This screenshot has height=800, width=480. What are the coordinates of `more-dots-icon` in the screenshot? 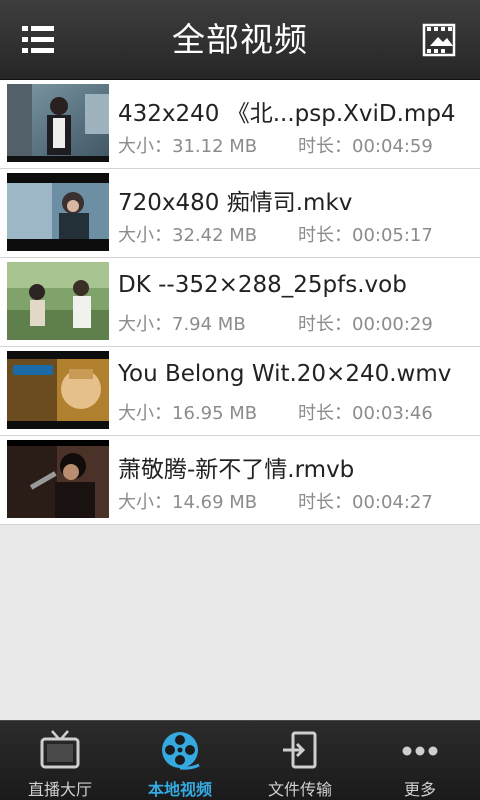 It's located at (420, 750).